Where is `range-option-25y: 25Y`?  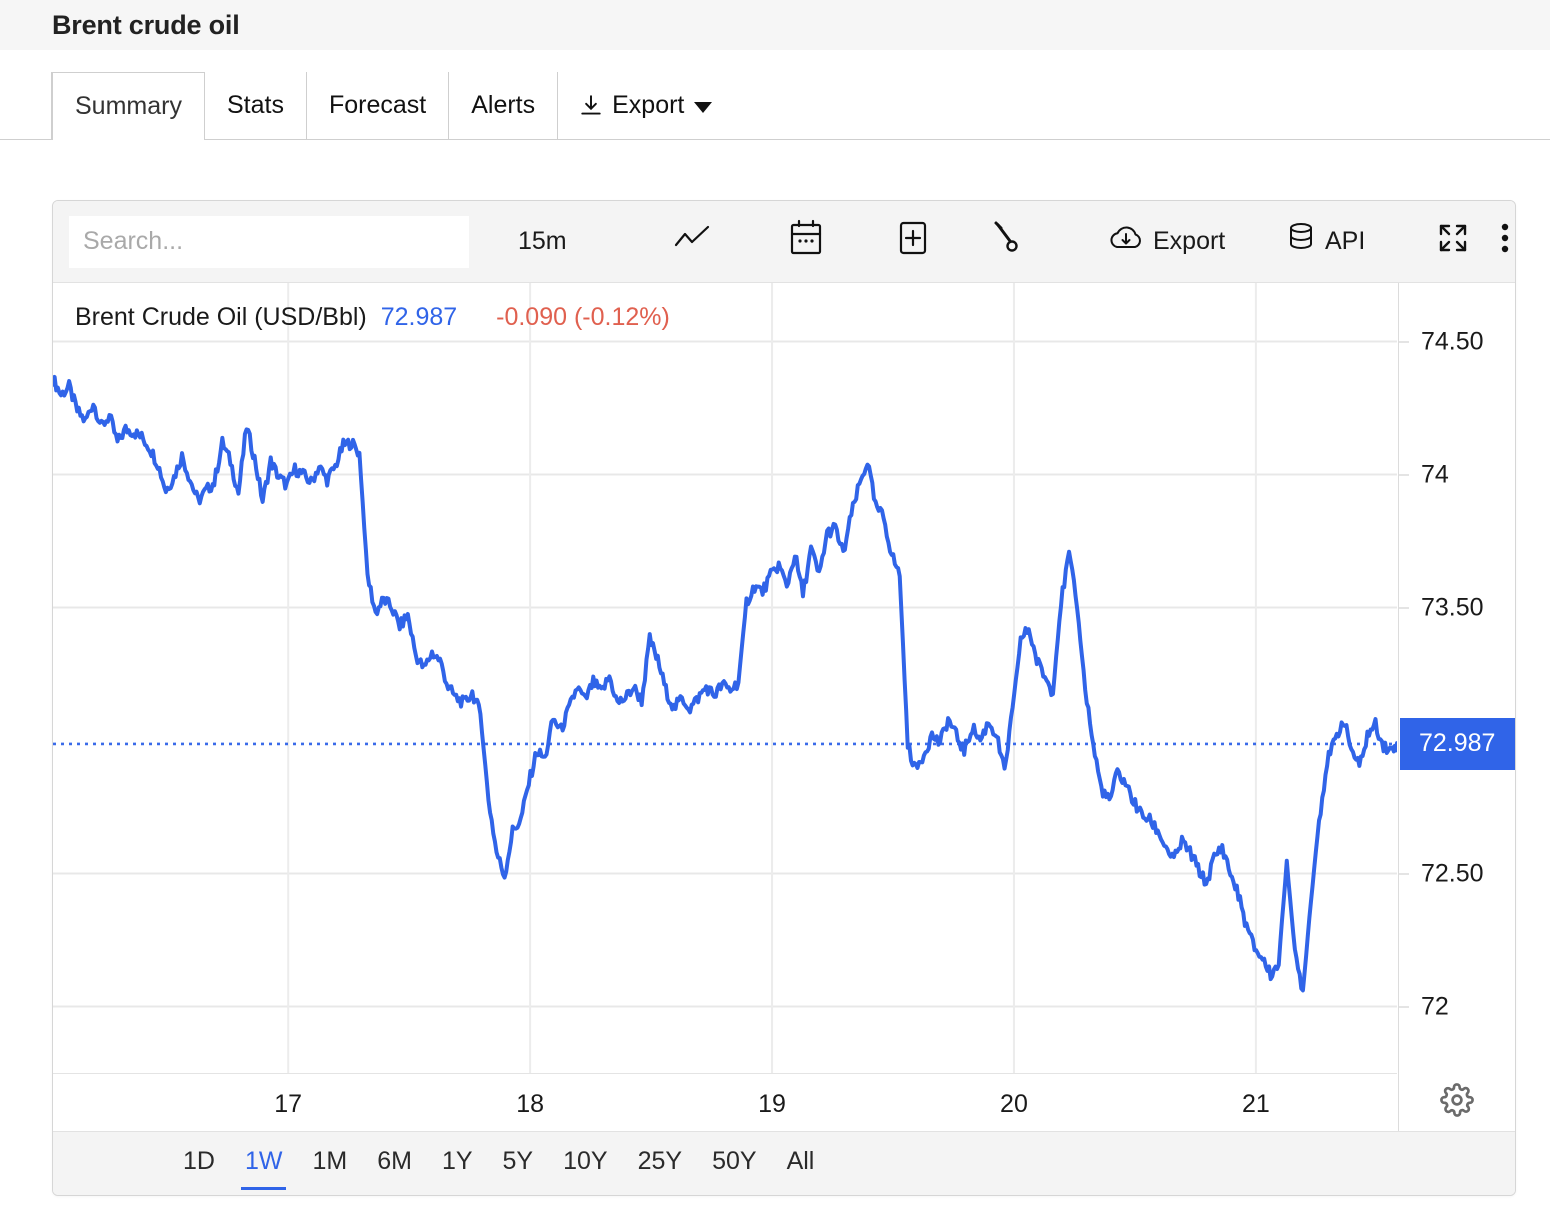
range-option-25y: 25Y is located at coordinates (660, 1163).